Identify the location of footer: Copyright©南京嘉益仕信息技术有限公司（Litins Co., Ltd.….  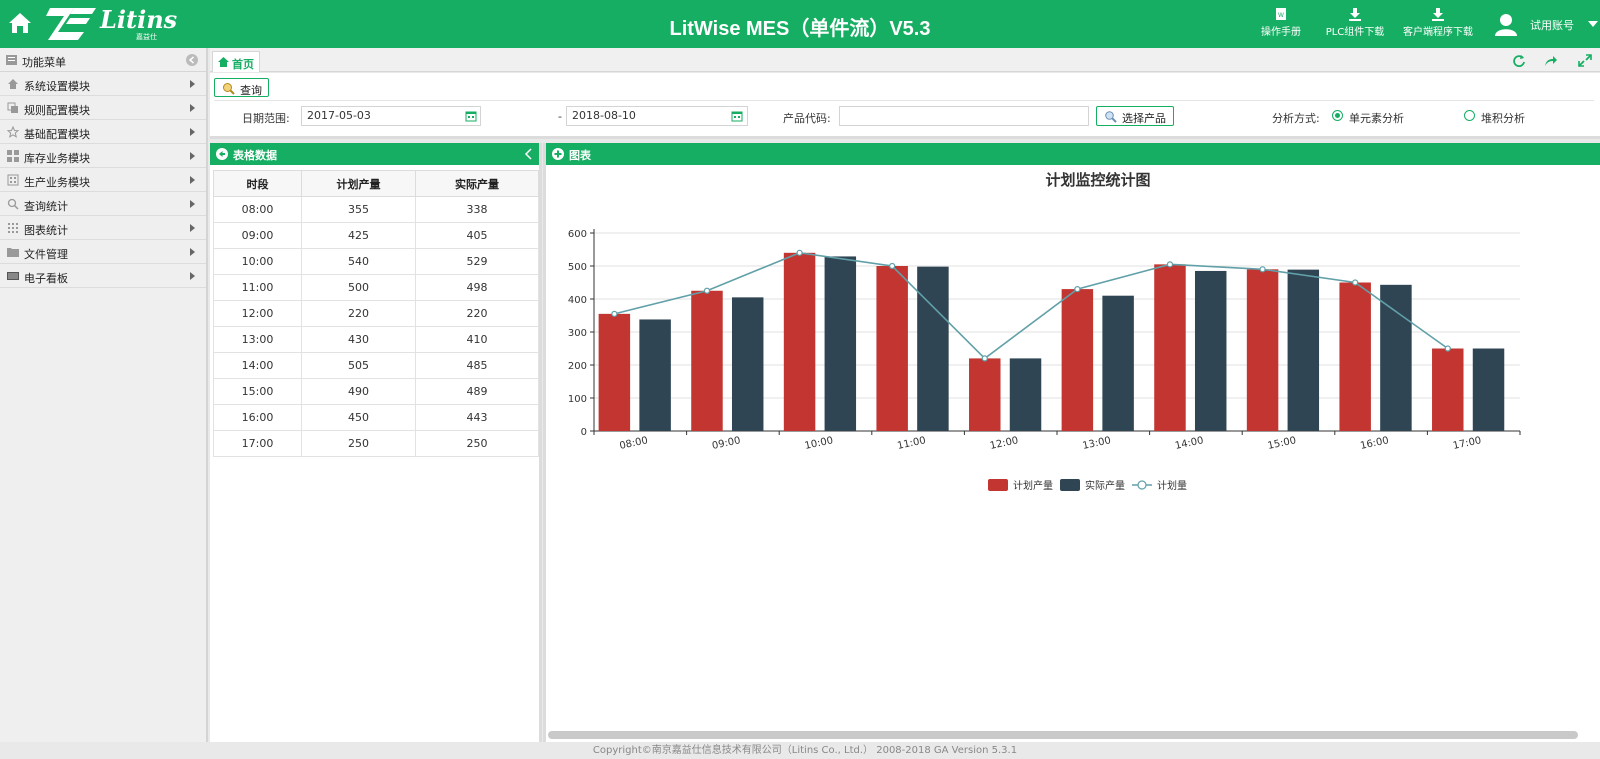
(800, 750).